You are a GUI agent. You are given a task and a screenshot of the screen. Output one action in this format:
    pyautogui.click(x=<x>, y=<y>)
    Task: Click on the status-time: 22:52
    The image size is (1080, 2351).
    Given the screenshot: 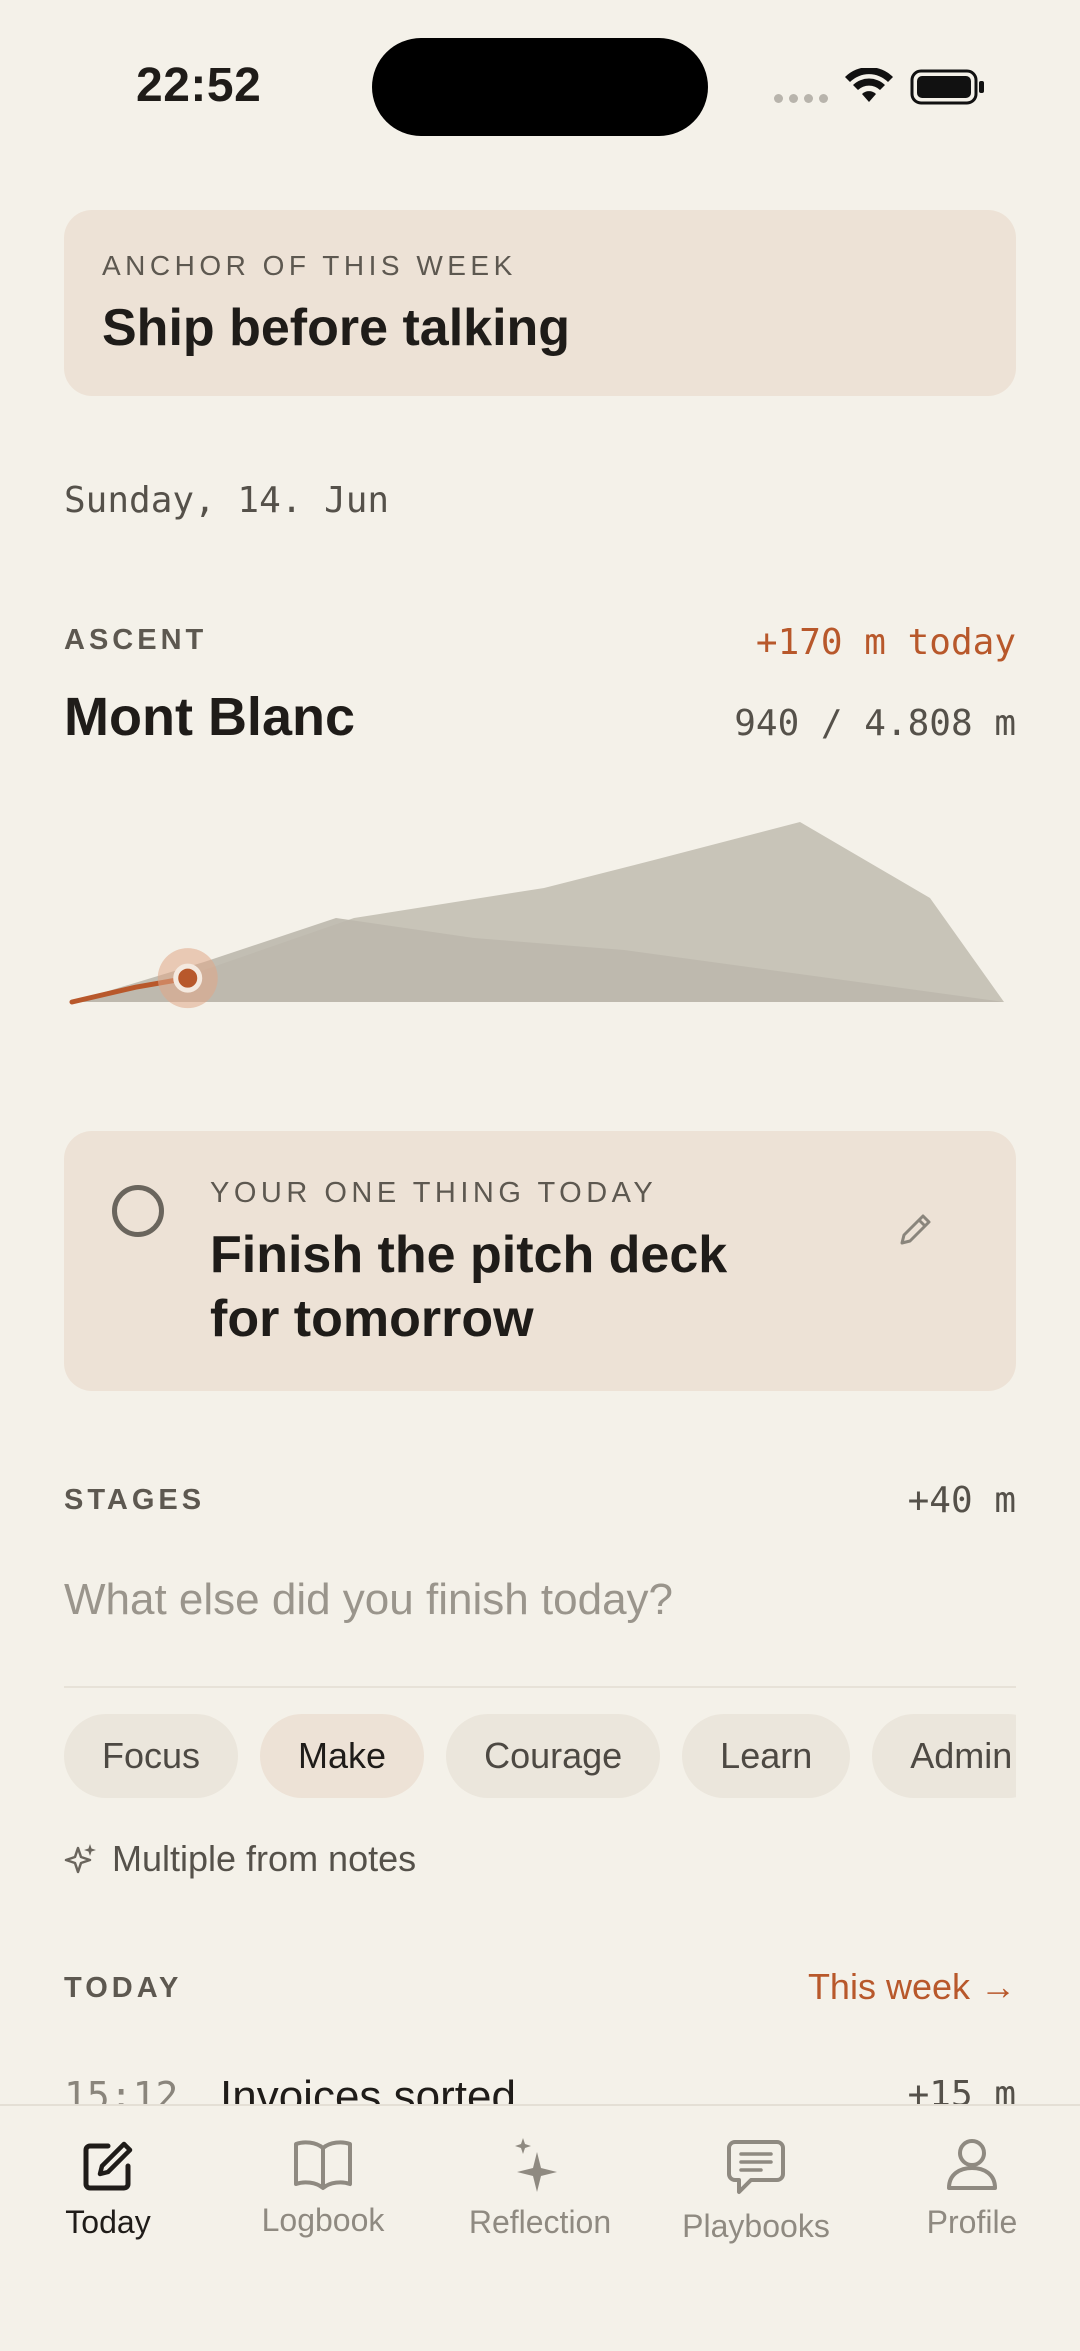 What is the action you would take?
    pyautogui.click(x=199, y=85)
    